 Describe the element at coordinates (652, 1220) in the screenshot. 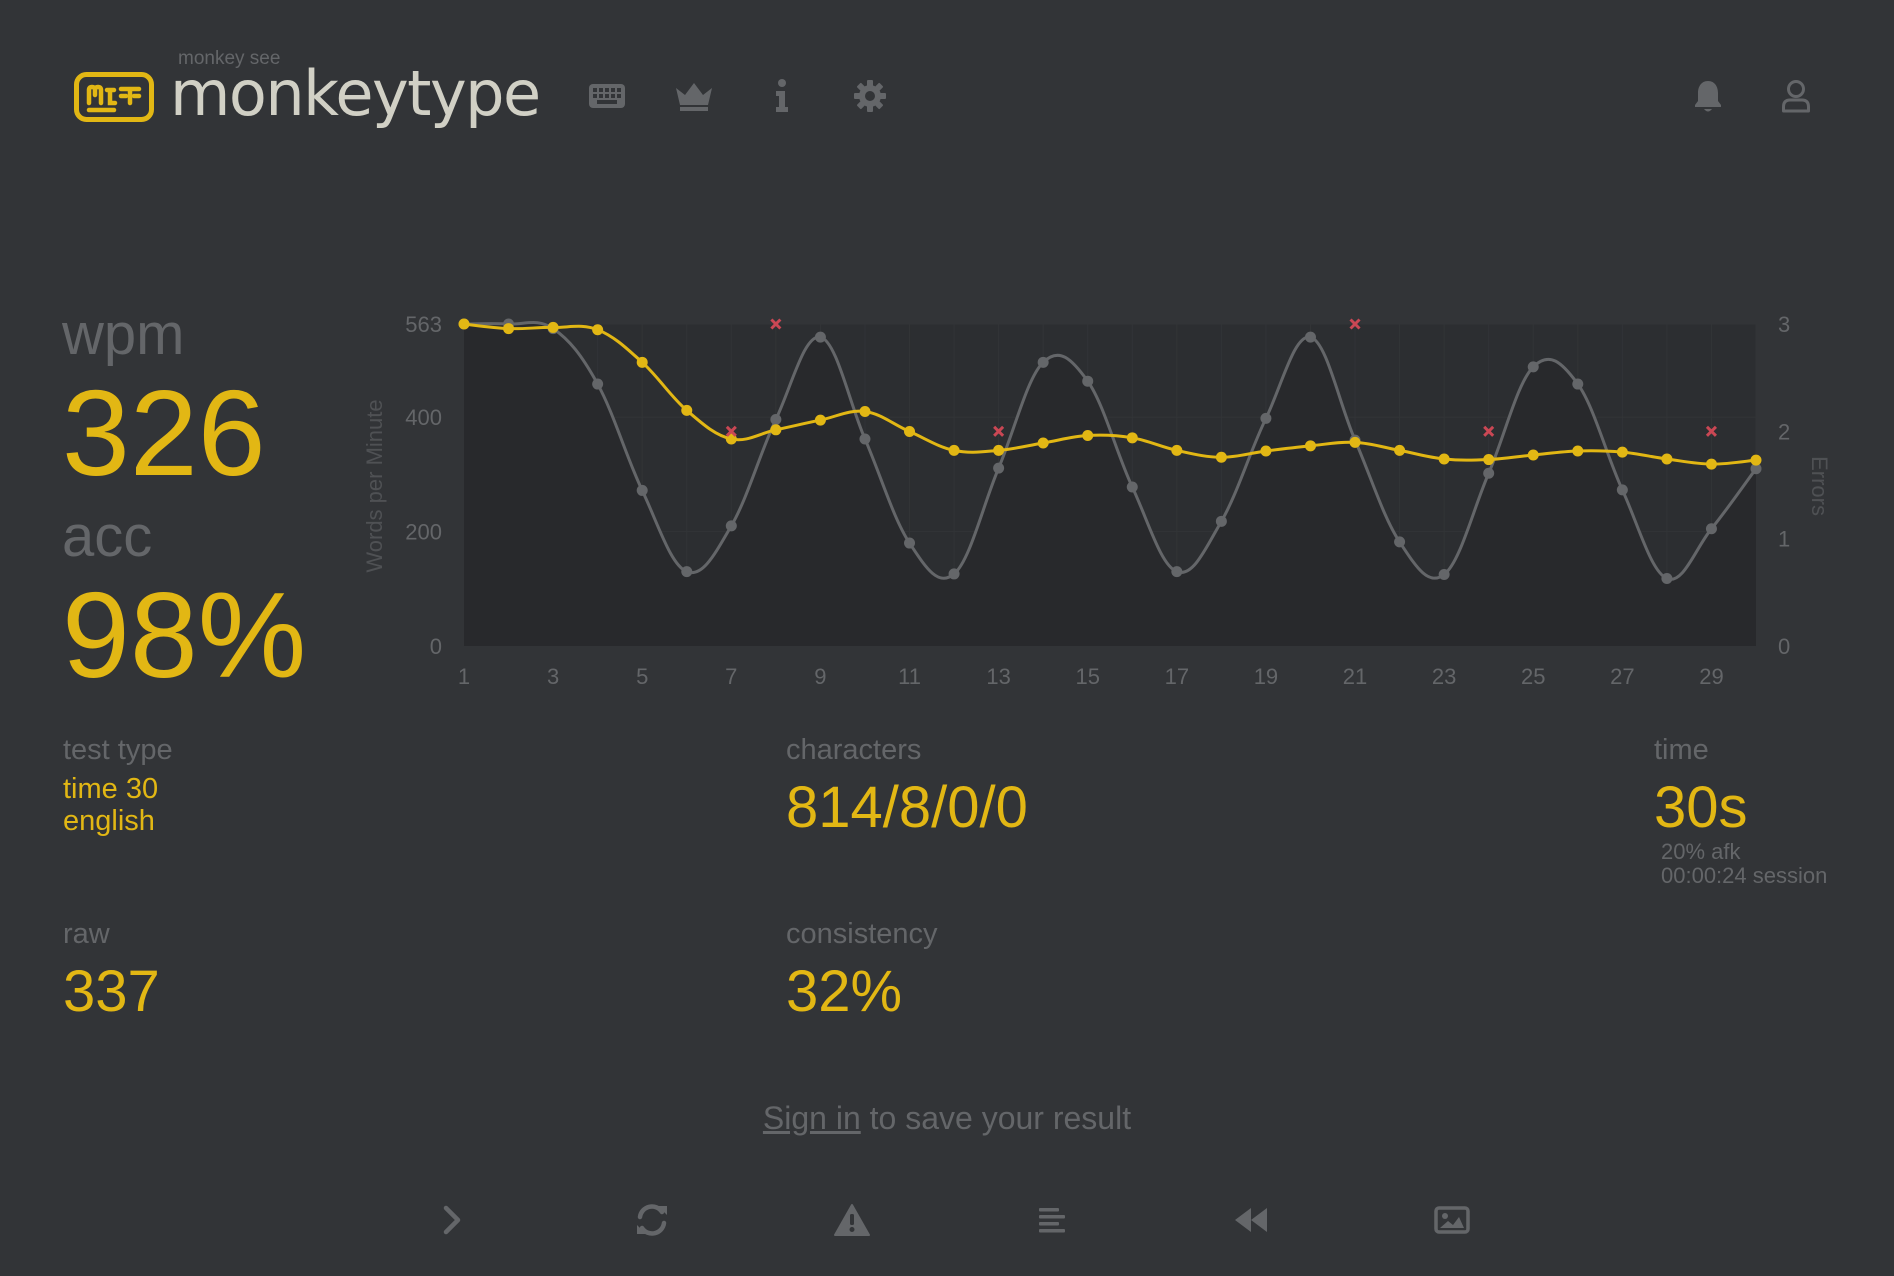

I see `restart-icon` at that location.